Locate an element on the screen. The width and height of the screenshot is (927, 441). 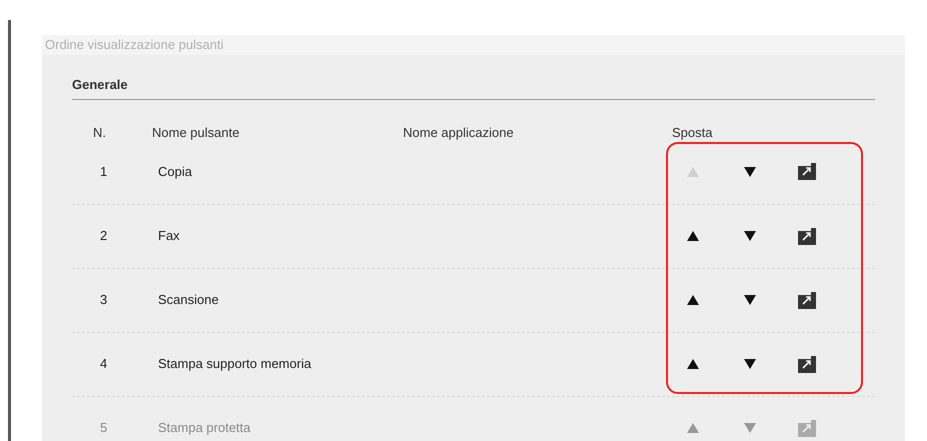
row-number: 1 is located at coordinates (104, 171).